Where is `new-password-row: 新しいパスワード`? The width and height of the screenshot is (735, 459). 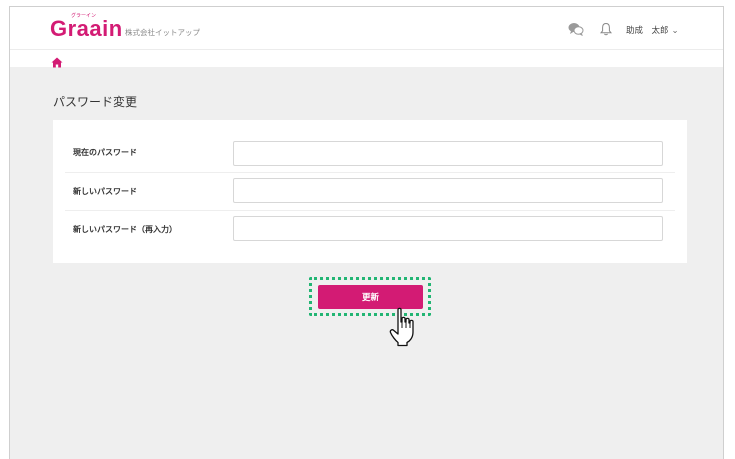 new-password-row: 新しいパスワード is located at coordinates (370, 191).